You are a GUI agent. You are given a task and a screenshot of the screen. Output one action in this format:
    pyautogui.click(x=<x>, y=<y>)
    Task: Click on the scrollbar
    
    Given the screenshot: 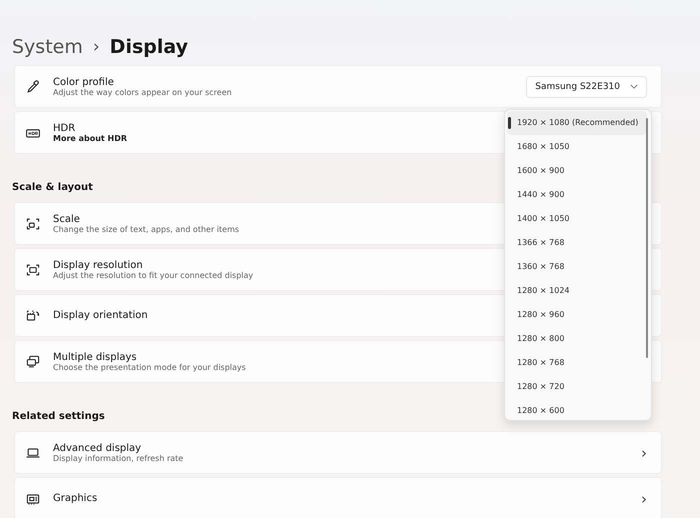 What is the action you would take?
    pyautogui.click(x=647, y=238)
    